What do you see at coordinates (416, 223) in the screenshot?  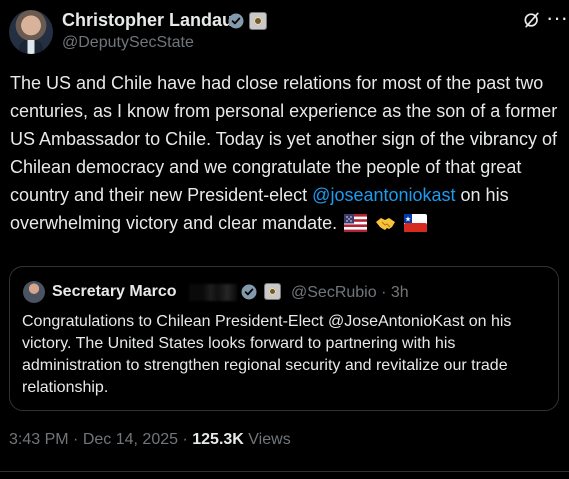 I see `chile-flag-icon` at bounding box center [416, 223].